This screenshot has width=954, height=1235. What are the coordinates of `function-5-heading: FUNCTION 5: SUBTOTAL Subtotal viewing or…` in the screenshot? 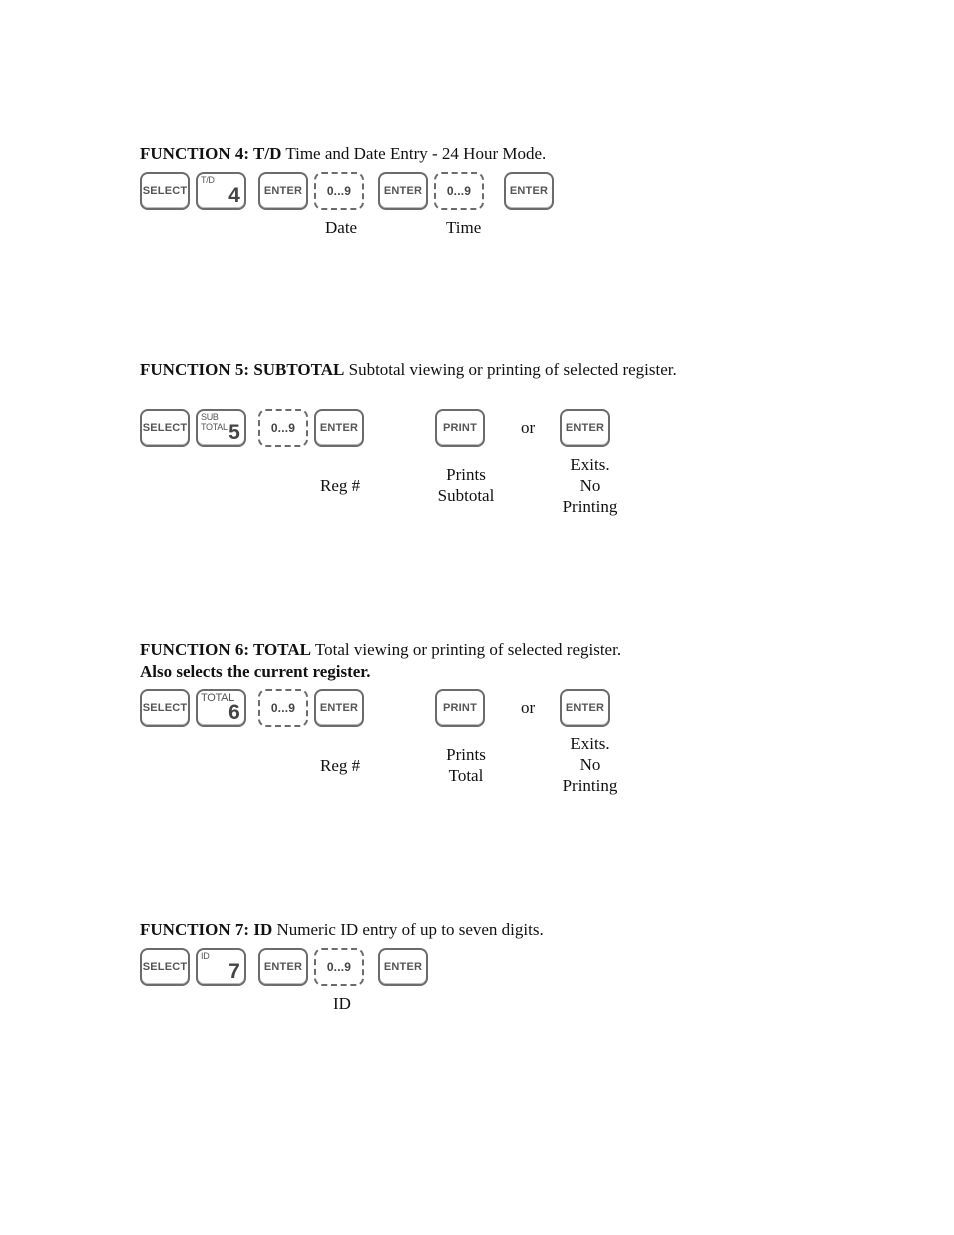 It's located at (420, 370).